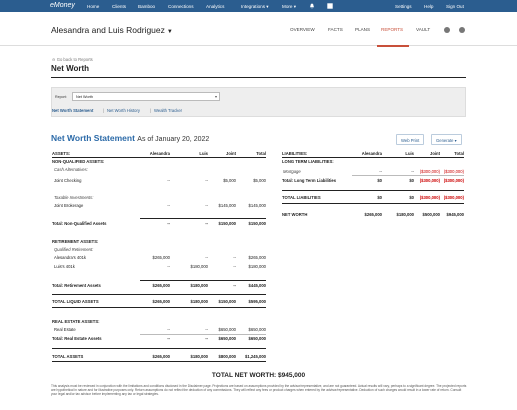 The image size is (517, 410). What do you see at coordinates (447, 30) in the screenshot?
I see `gear-icon` at bounding box center [447, 30].